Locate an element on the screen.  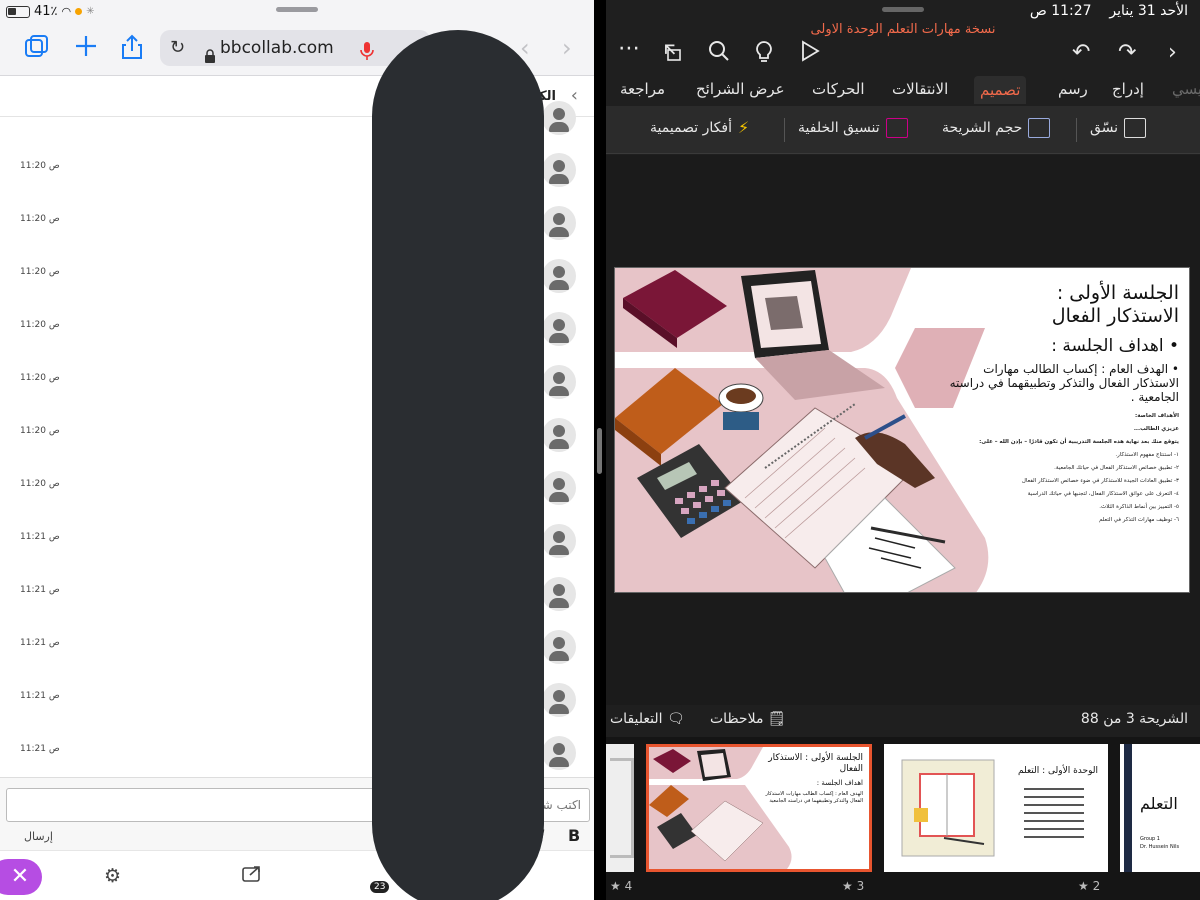
gear-icon: ⚙ is located at coordinates (112, 876).